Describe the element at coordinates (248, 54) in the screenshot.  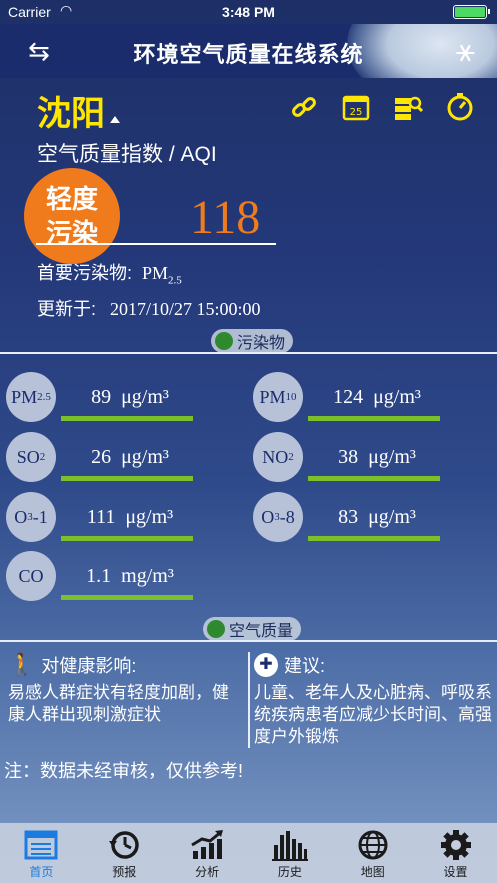
I see `app-title: 环境空气质量在线系统` at that location.